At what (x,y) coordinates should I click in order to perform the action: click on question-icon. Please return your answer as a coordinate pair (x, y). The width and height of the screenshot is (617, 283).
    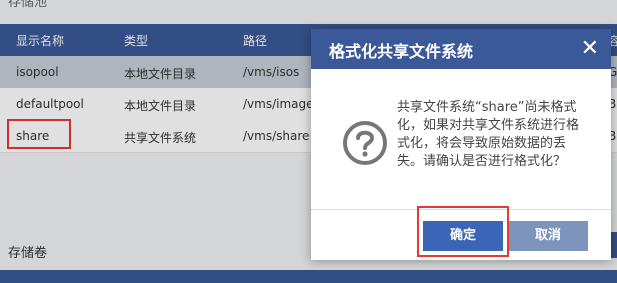
    Looking at the image, I should click on (365, 143).